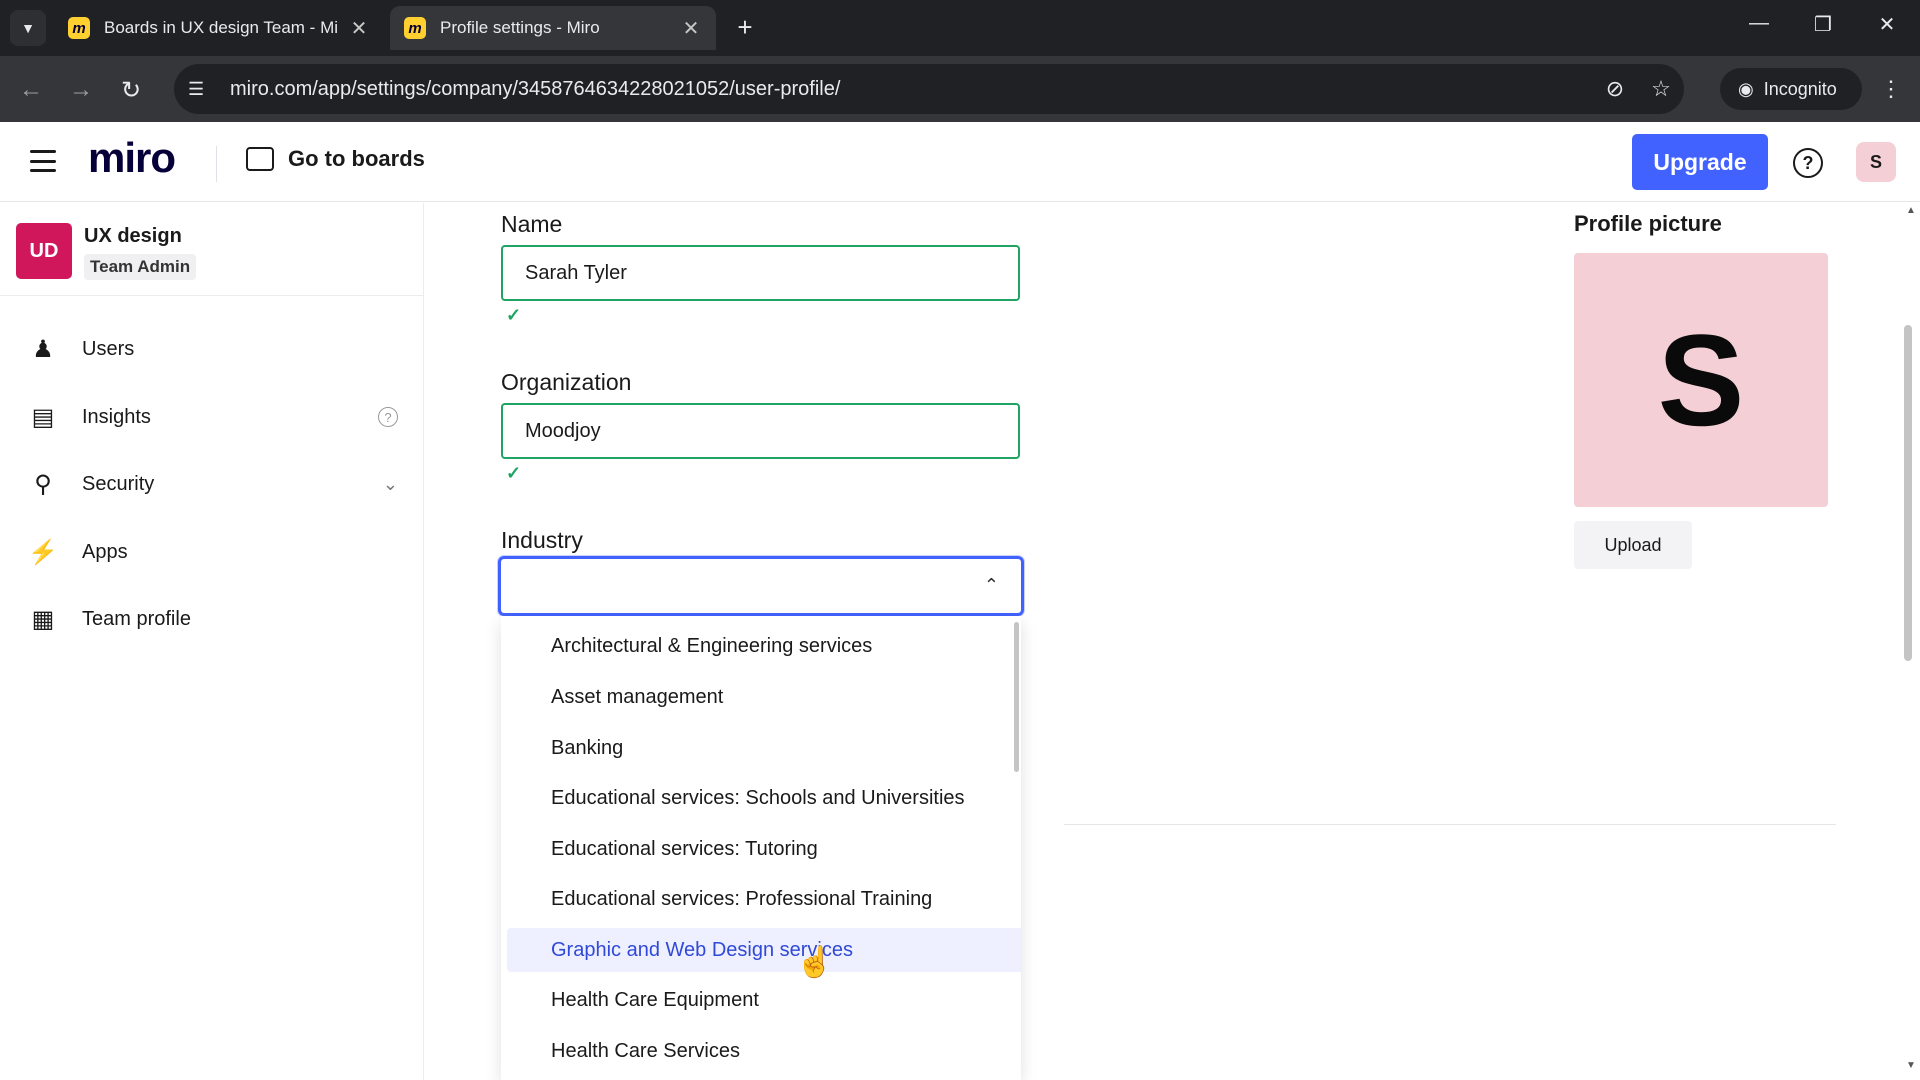  What do you see at coordinates (1615, 89) in the screenshot?
I see `eye-off-icon: ⊘` at bounding box center [1615, 89].